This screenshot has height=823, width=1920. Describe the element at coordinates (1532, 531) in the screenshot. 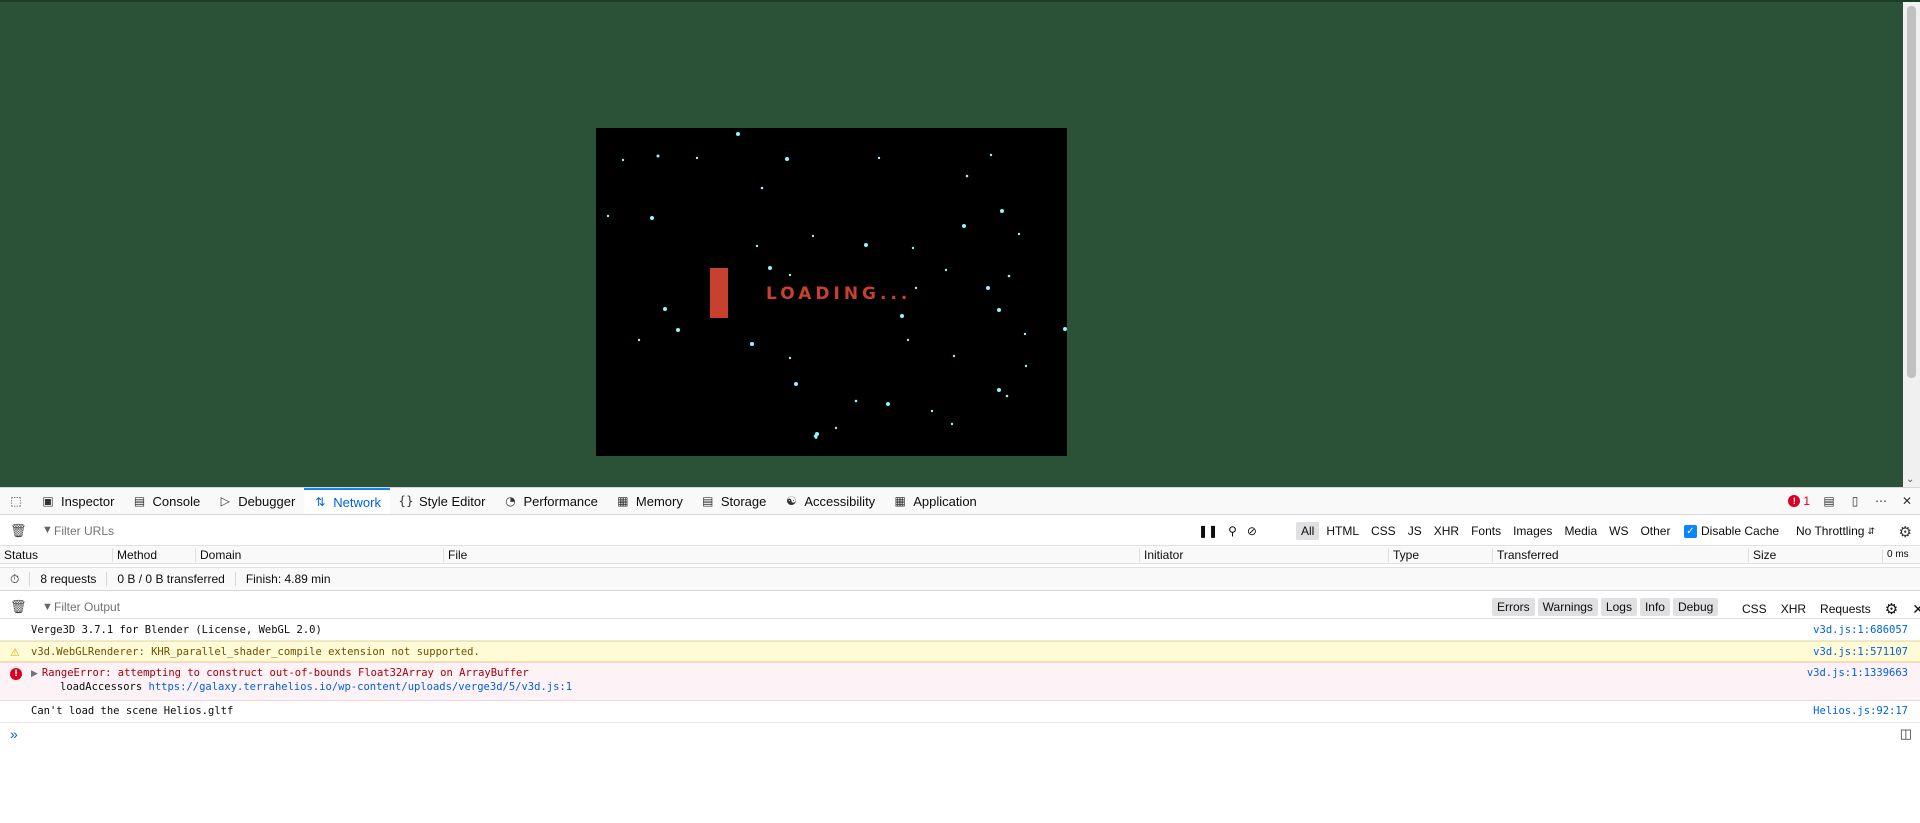

I see `filter-images: Images` at that location.